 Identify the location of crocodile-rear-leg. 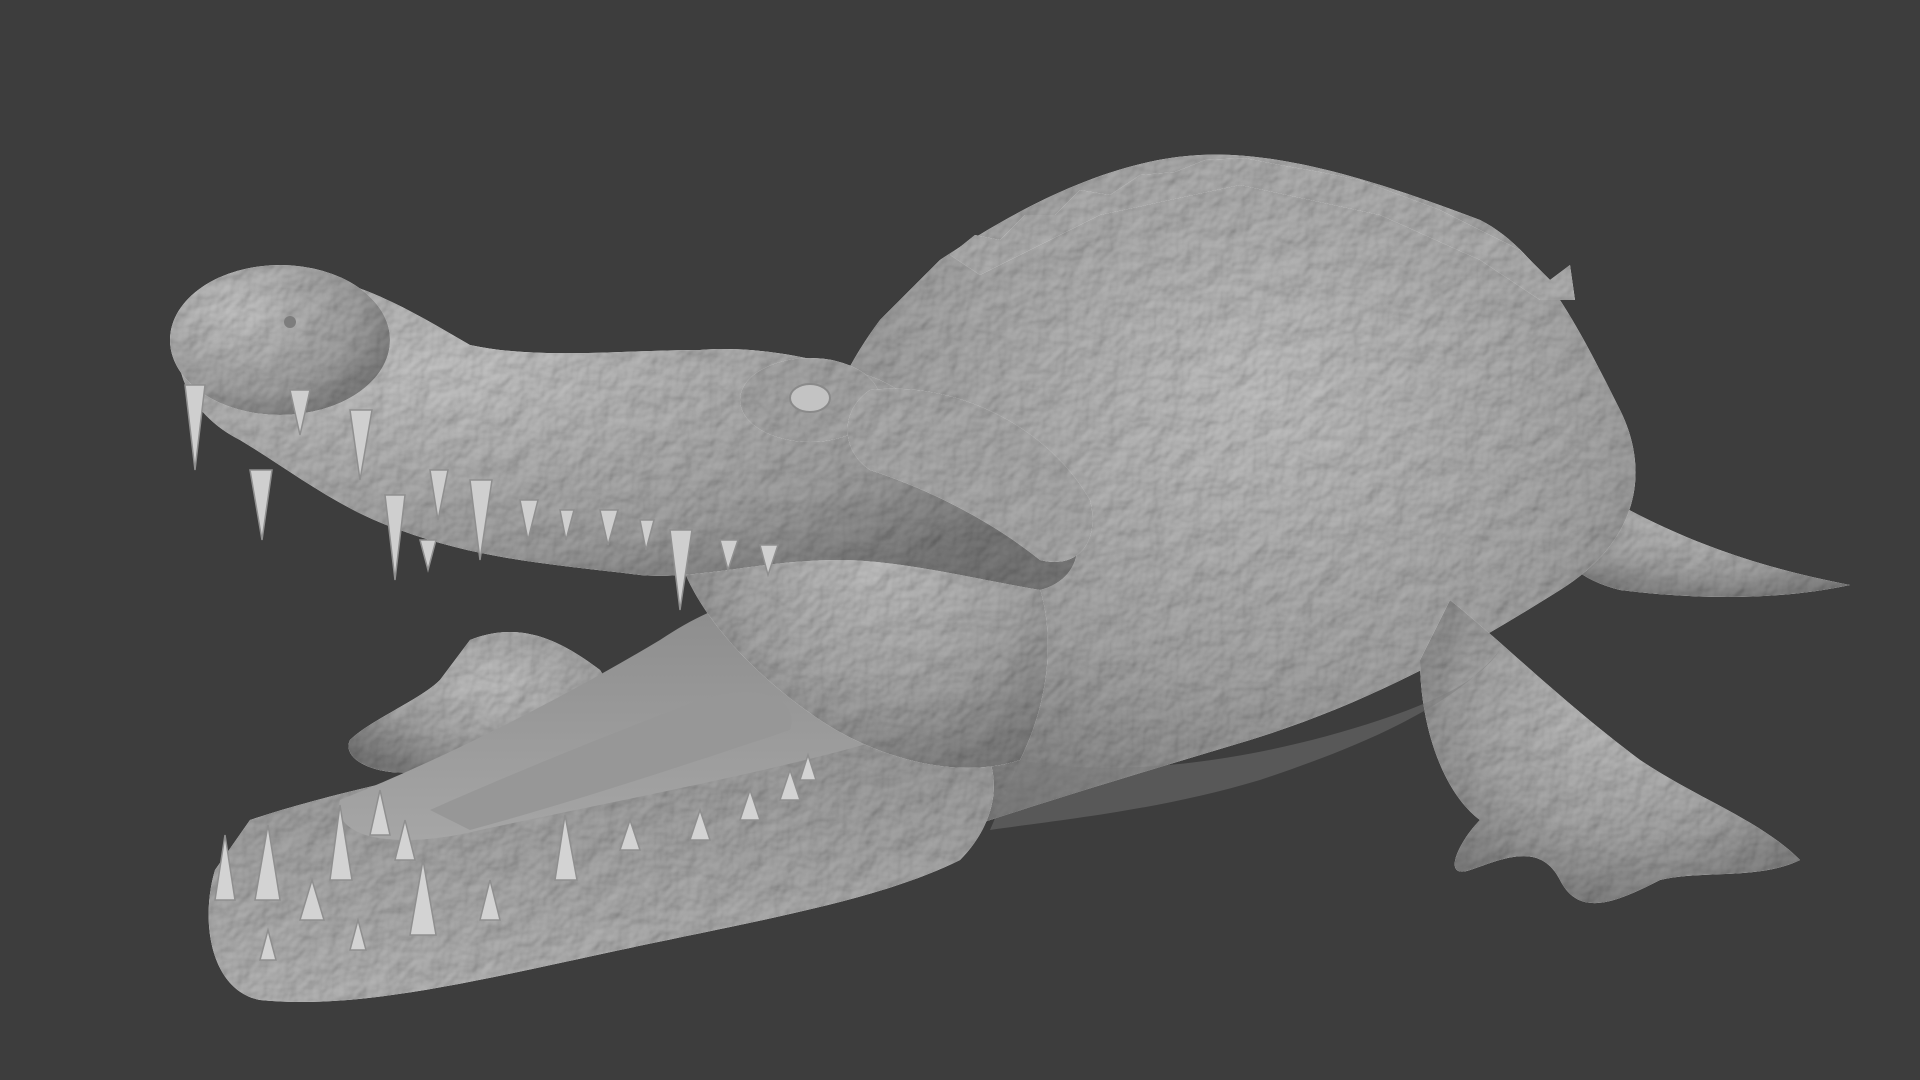
(1610, 752).